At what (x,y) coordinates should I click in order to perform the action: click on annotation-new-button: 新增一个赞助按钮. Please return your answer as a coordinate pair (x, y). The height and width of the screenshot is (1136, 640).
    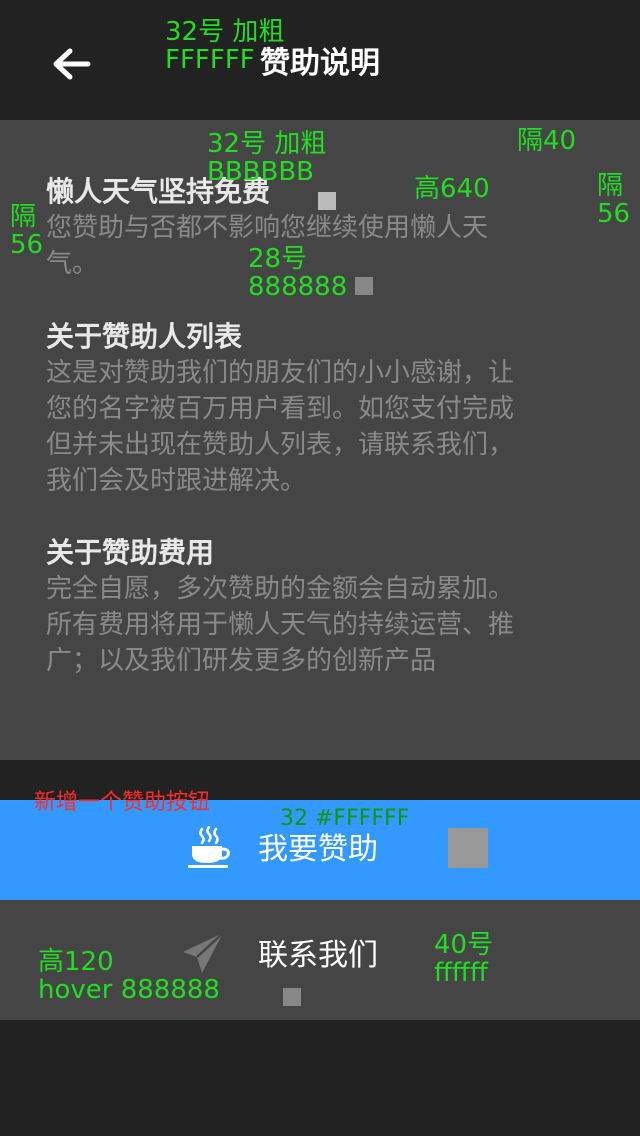
    Looking at the image, I should click on (122, 802).